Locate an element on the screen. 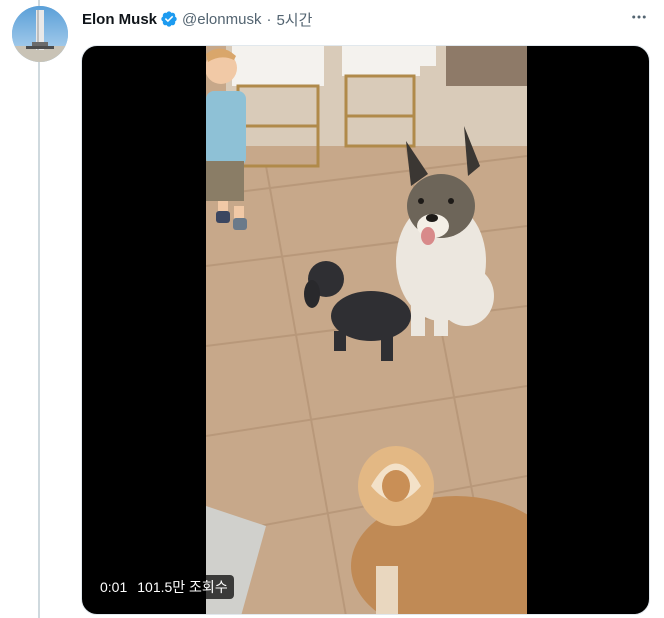 The height and width of the screenshot is (618, 664). more-horizontal-icon is located at coordinates (639, 17).